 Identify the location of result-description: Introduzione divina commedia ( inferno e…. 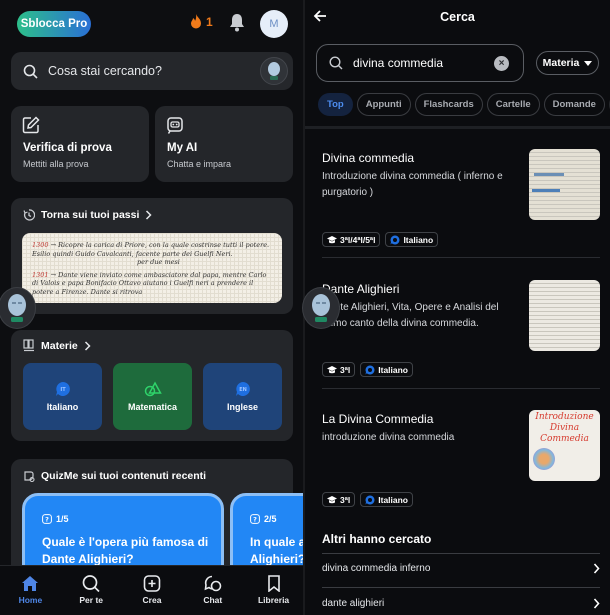
(412, 184).